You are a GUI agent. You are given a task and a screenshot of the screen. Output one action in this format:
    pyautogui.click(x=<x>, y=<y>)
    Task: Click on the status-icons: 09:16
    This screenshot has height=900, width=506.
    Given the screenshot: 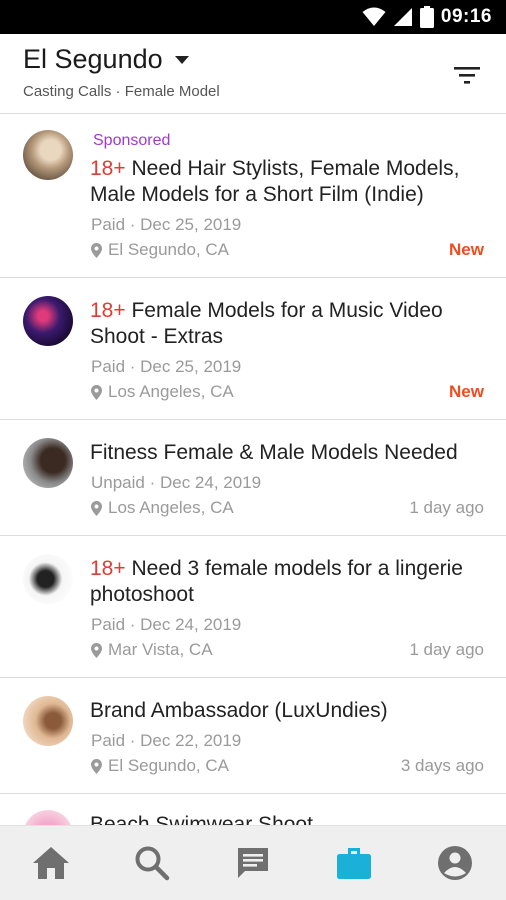 What is the action you would take?
    pyautogui.click(x=427, y=17)
    